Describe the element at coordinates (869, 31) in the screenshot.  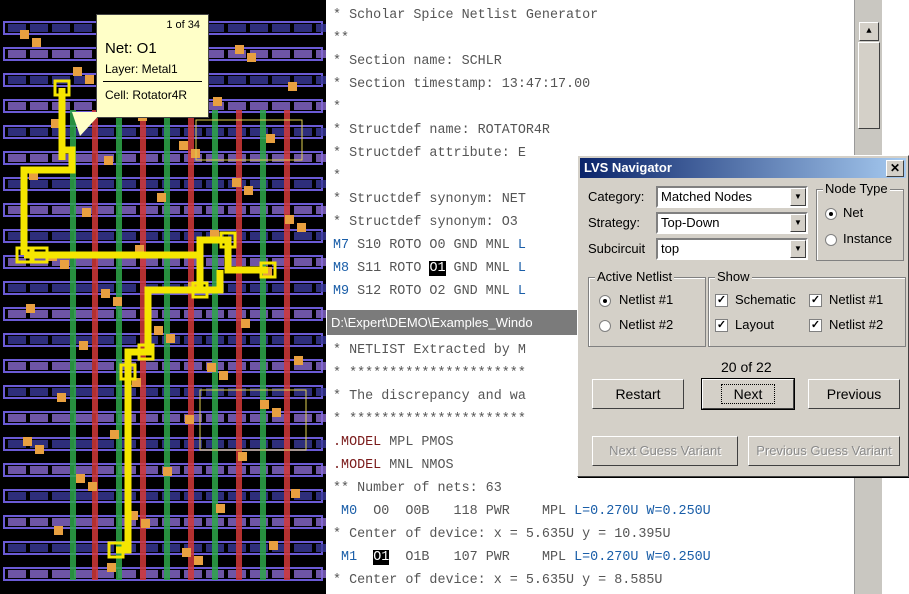
I see `scroll-up-icon: ▲` at that location.